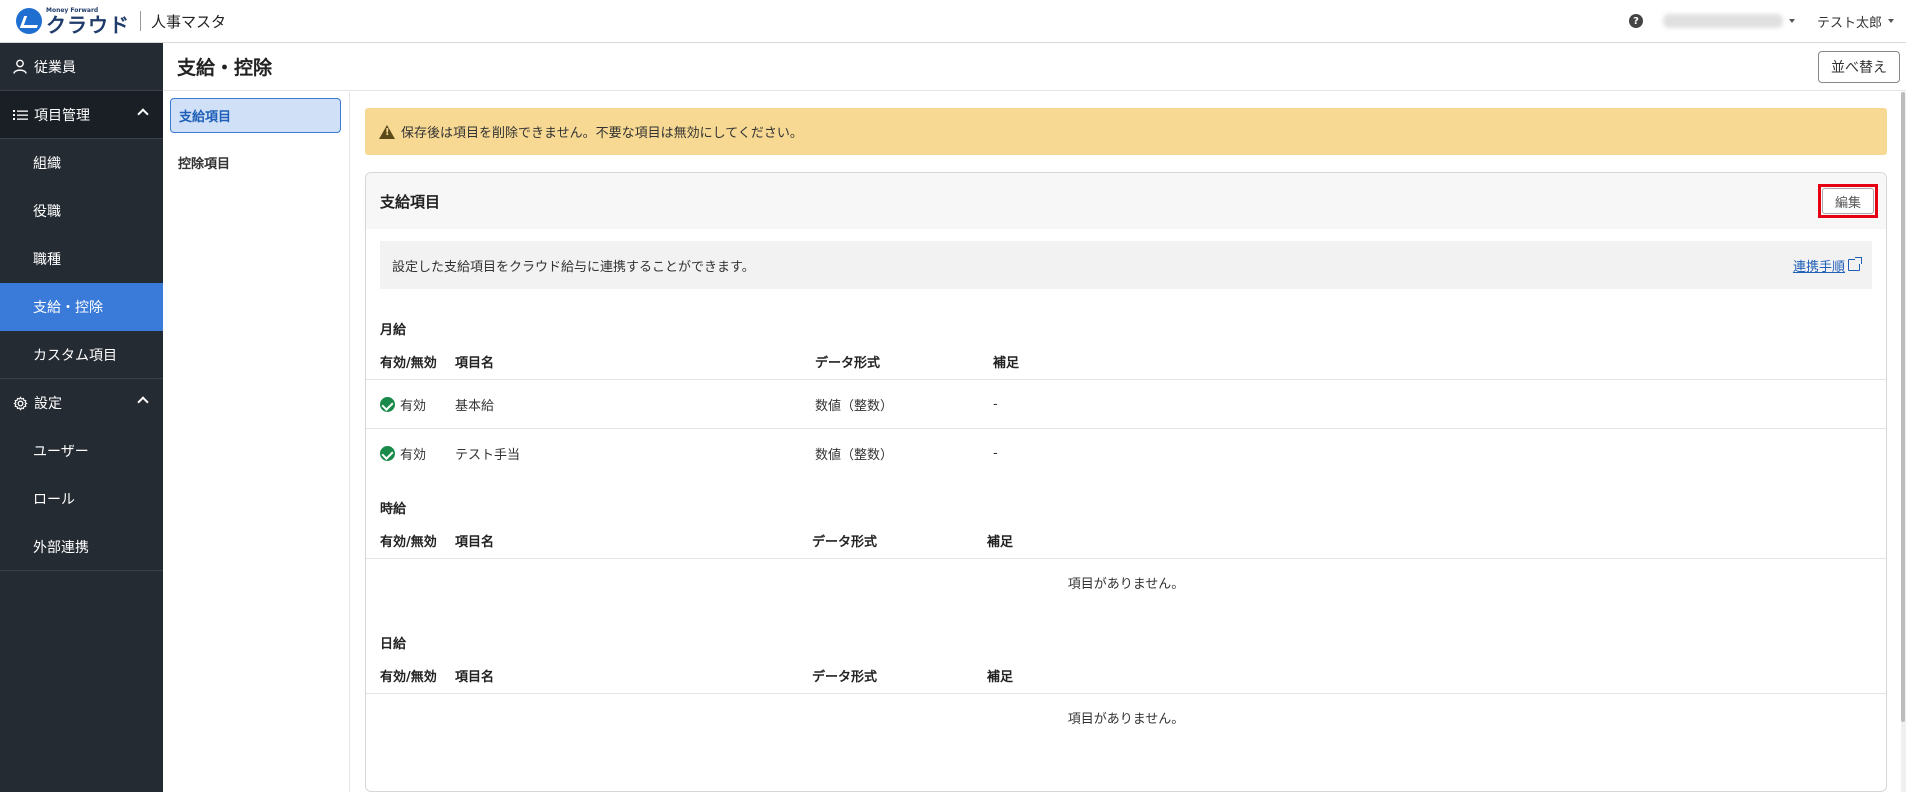 Image resolution: width=1906 pixels, height=792 pixels. I want to click on item-name: 基本給, so click(475, 406).